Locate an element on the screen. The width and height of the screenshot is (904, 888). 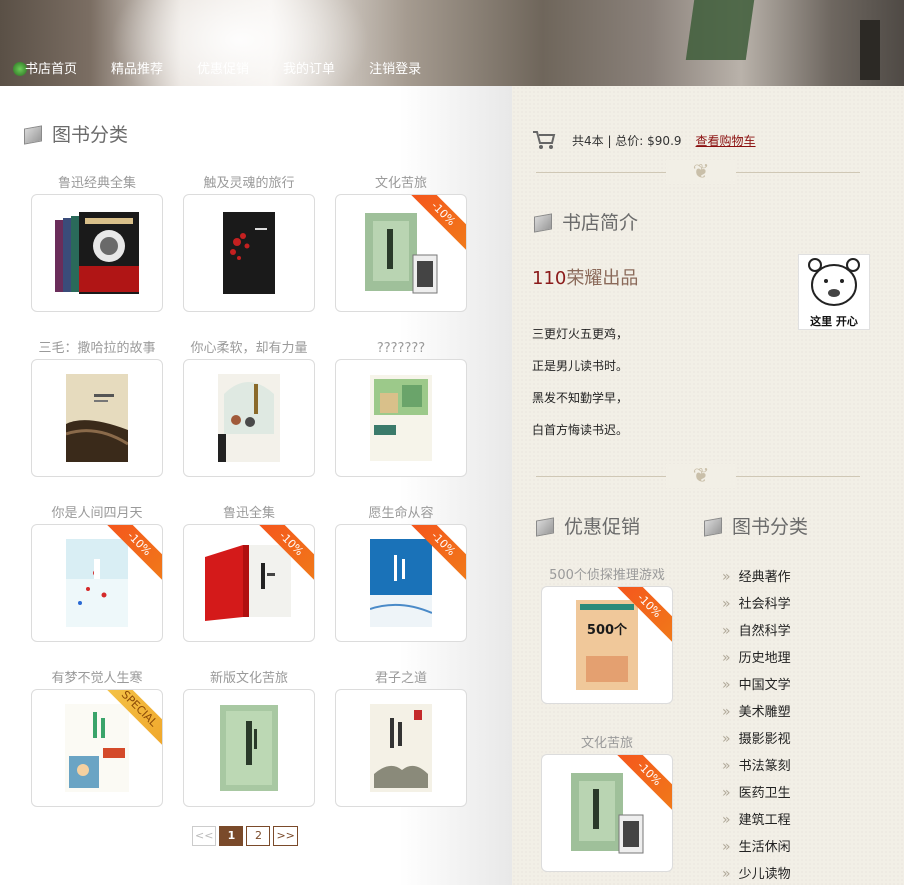
book-item: 三毛：撒哈拉的故事 is located at coordinates (97, 408).